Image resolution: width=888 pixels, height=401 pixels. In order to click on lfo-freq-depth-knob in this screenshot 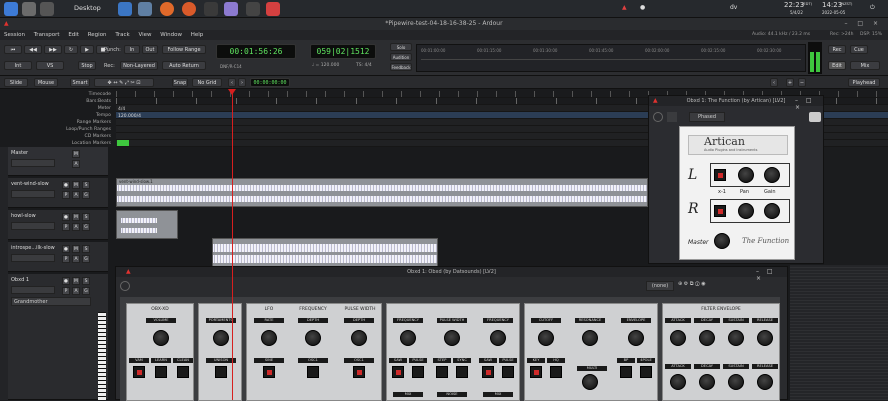, I will do `click(313, 338)`.